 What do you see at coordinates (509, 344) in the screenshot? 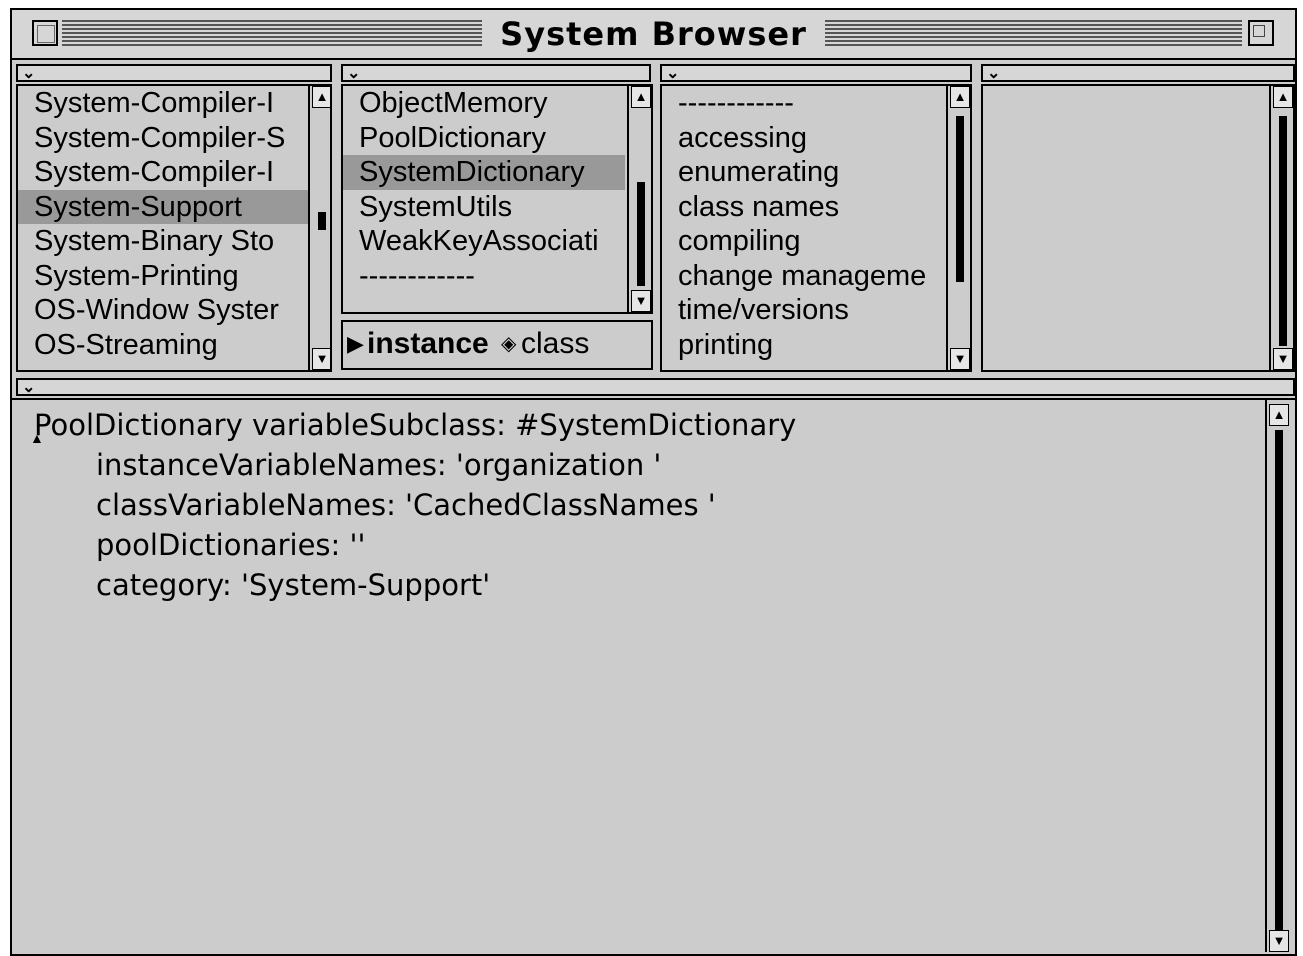
I see `radio-diamond-icon: ◈` at bounding box center [509, 344].